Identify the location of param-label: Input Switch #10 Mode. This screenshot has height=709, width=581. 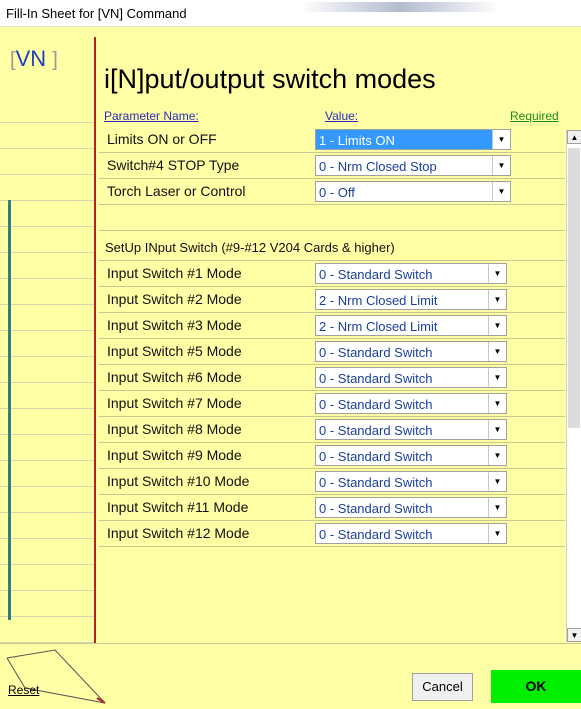
(178, 481).